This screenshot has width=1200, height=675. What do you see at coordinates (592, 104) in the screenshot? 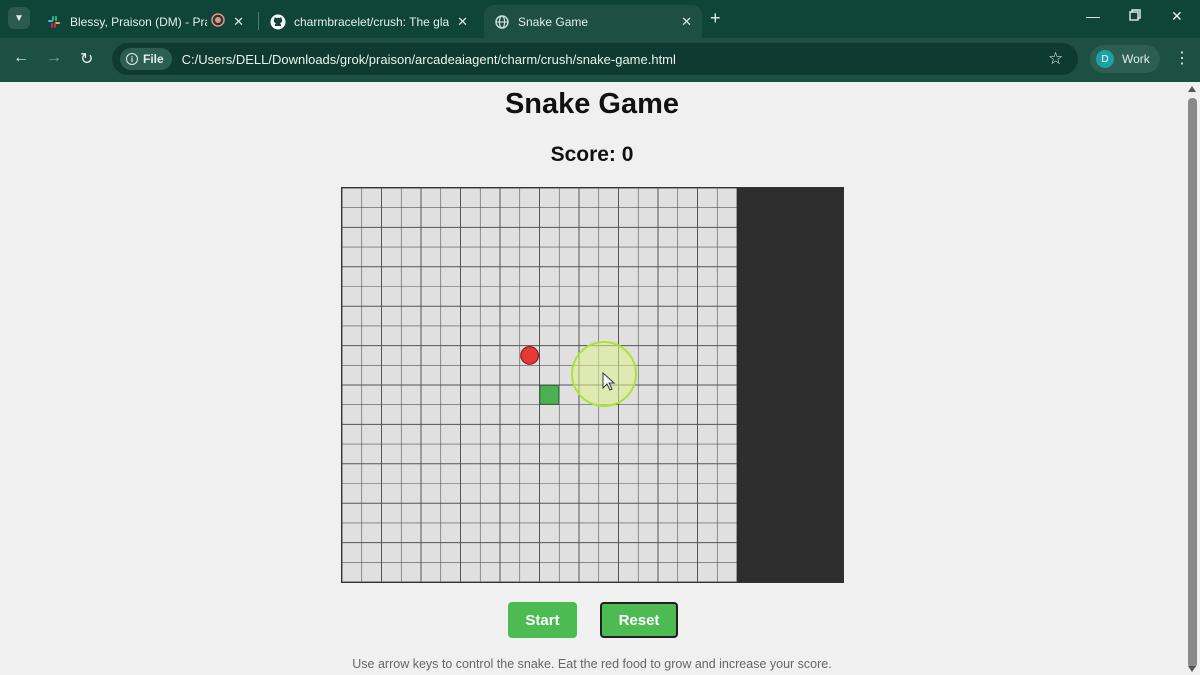
I see `page-title: Snake Game` at bounding box center [592, 104].